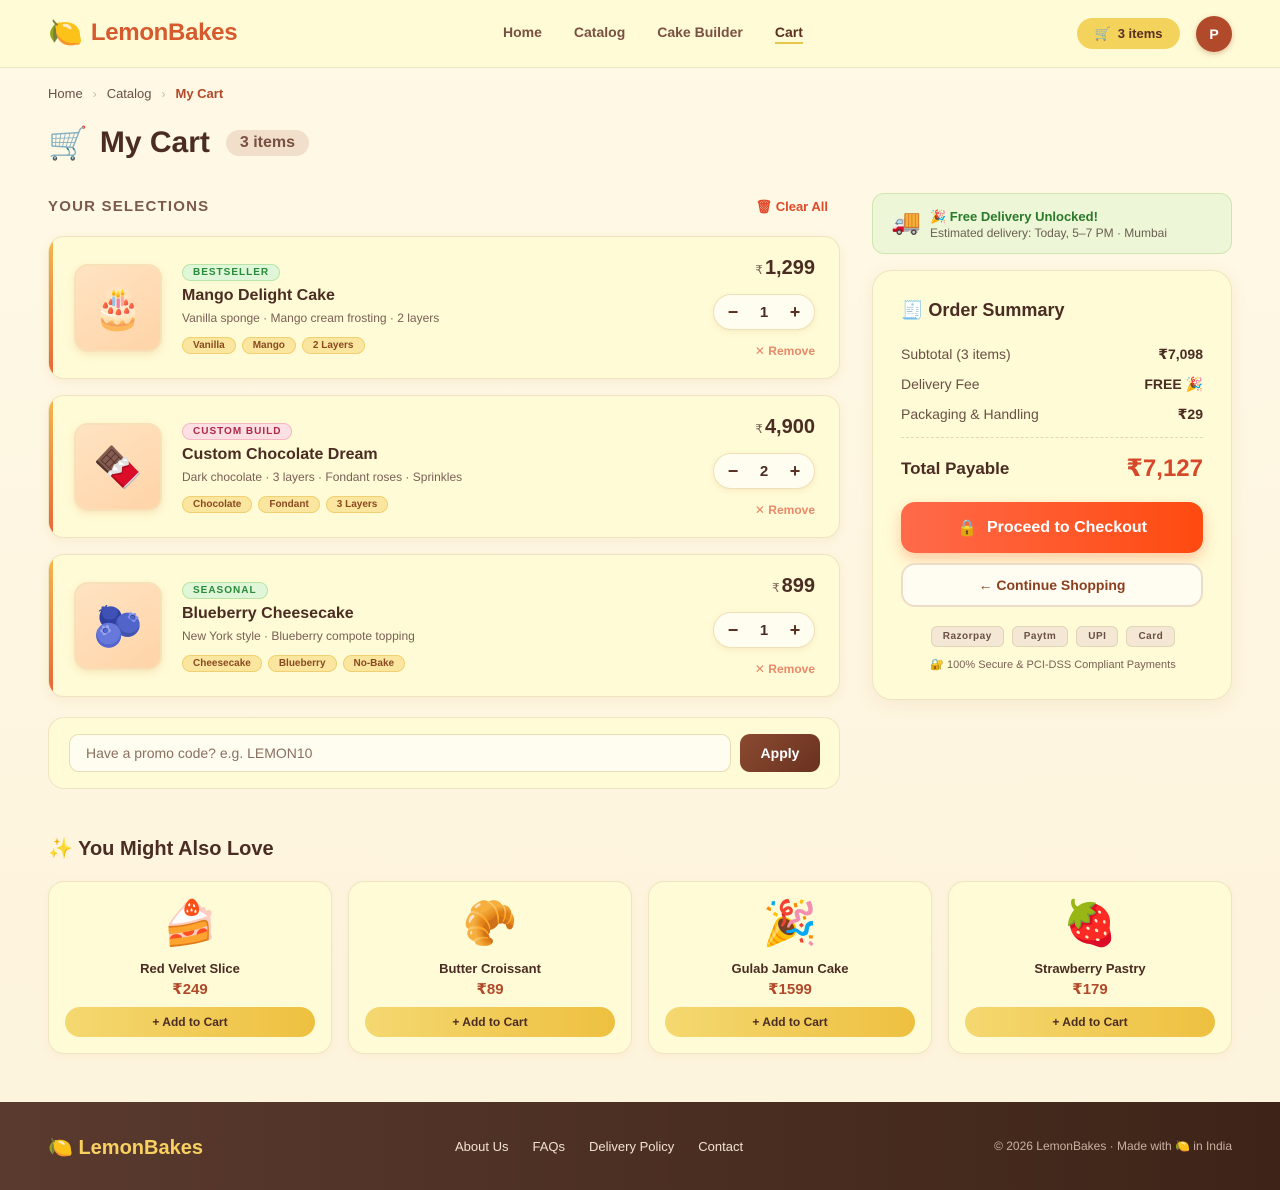 This screenshot has width=1280, height=1190. I want to click on item-badge: BESTSELLER, so click(231, 272).